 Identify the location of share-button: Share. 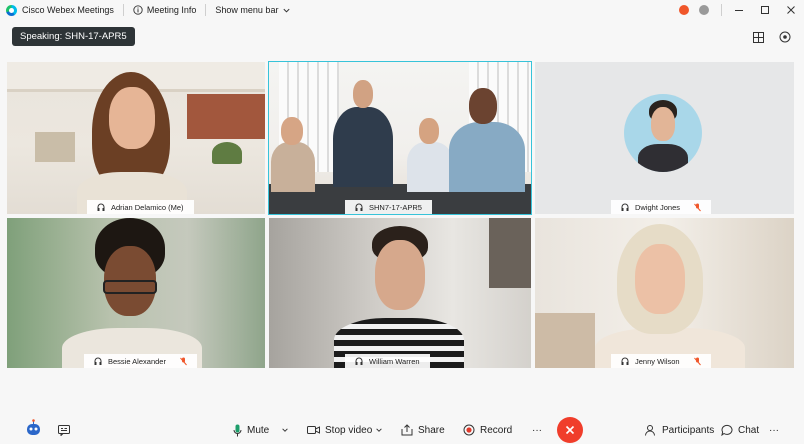
(423, 430).